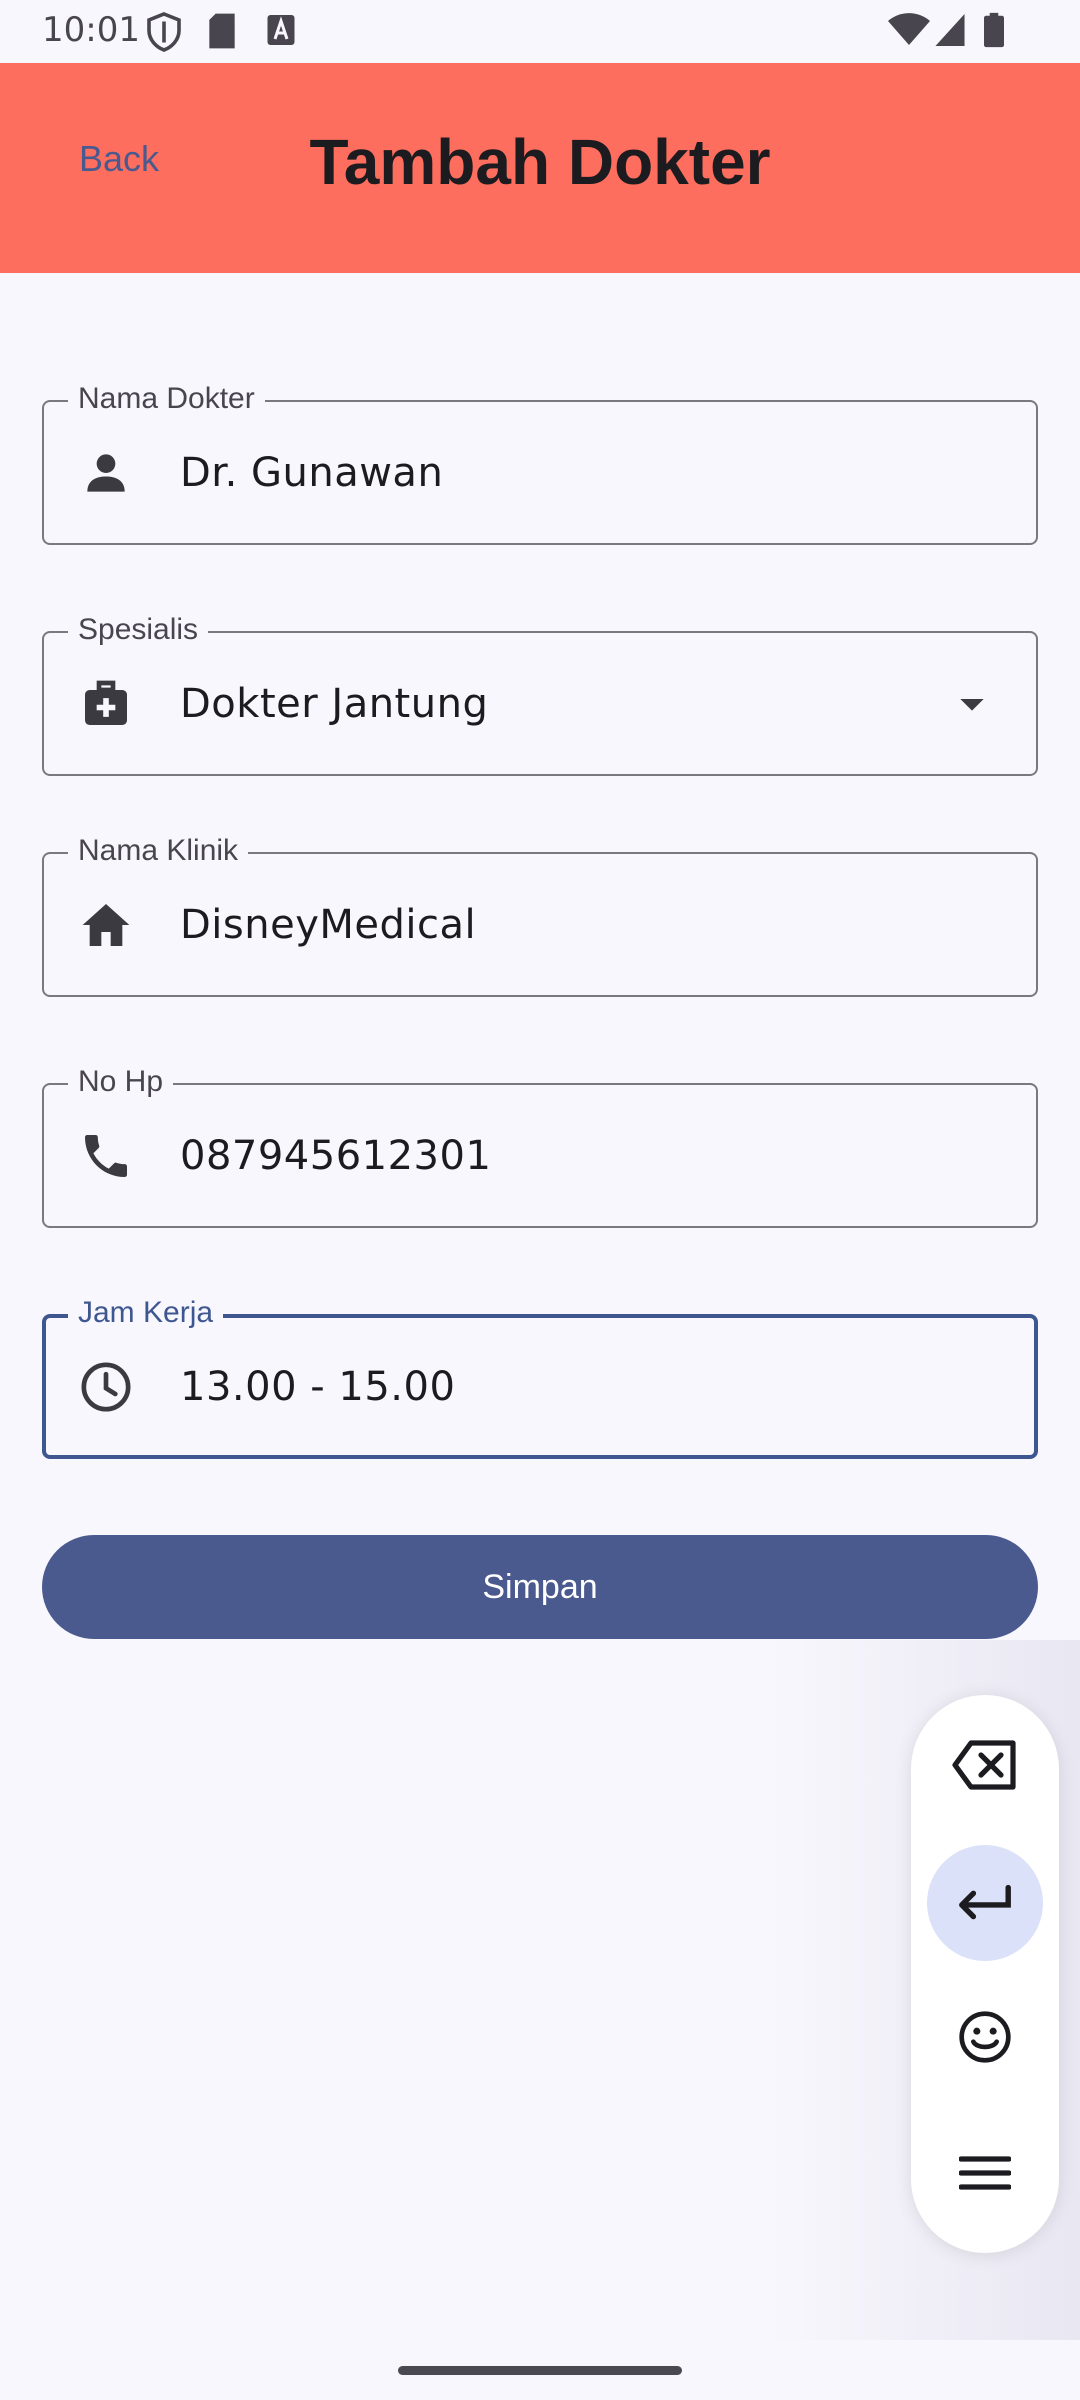  Describe the element at coordinates (540, 1587) in the screenshot. I see `save-button: Simpan` at that location.